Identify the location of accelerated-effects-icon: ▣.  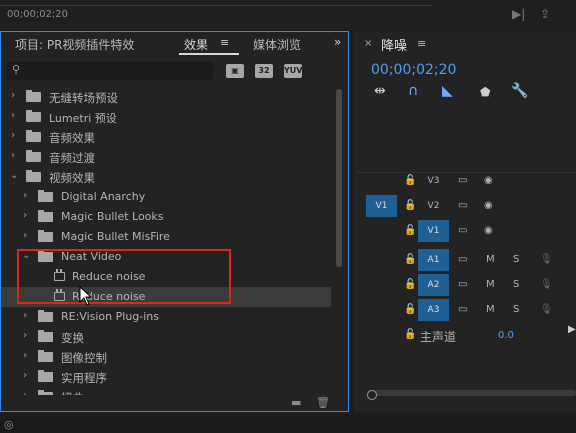
(235, 71).